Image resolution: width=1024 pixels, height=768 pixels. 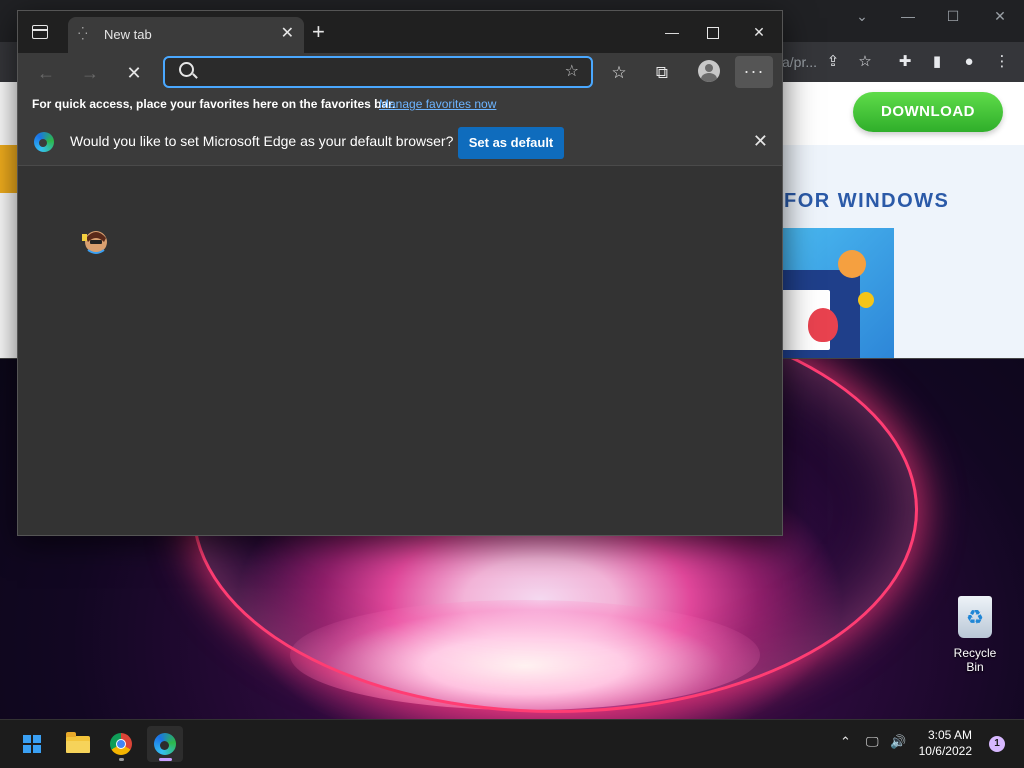 What do you see at coordinates (937, 62) in the screenshot?
I see `side-panel-icon: ▮` at bounding box center [937, 62].